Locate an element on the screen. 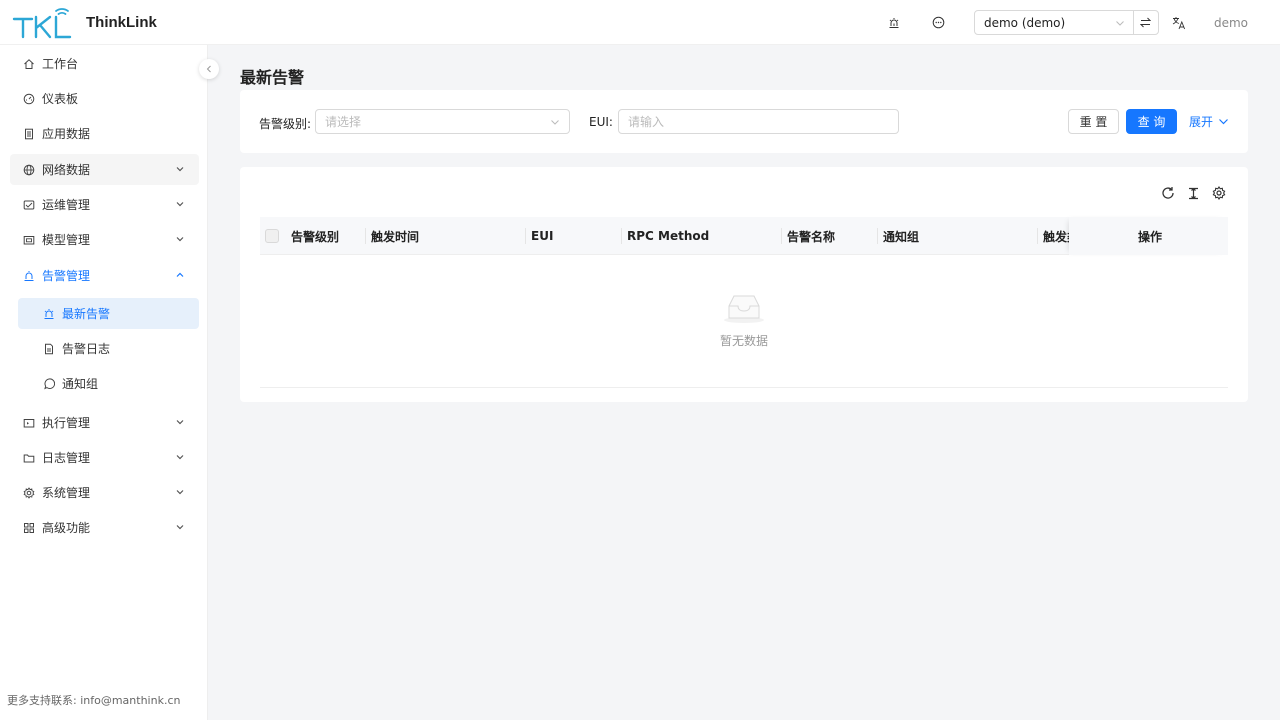  column-header-actions-cell: 操作 is located at coordinates (1148, 236).